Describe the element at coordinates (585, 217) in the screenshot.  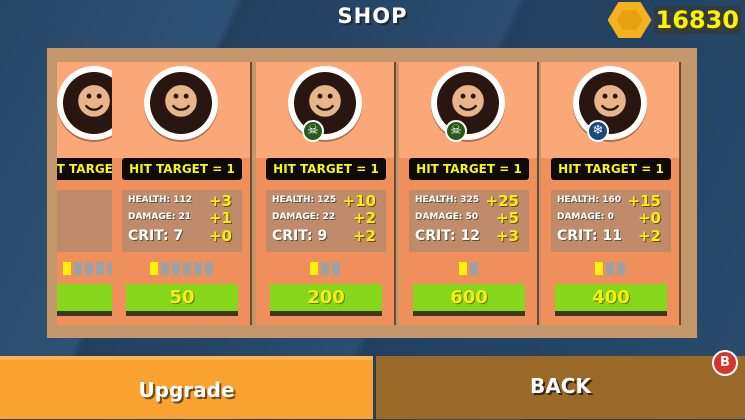
I see `stat-label: DAMAGE: 0` at that location.